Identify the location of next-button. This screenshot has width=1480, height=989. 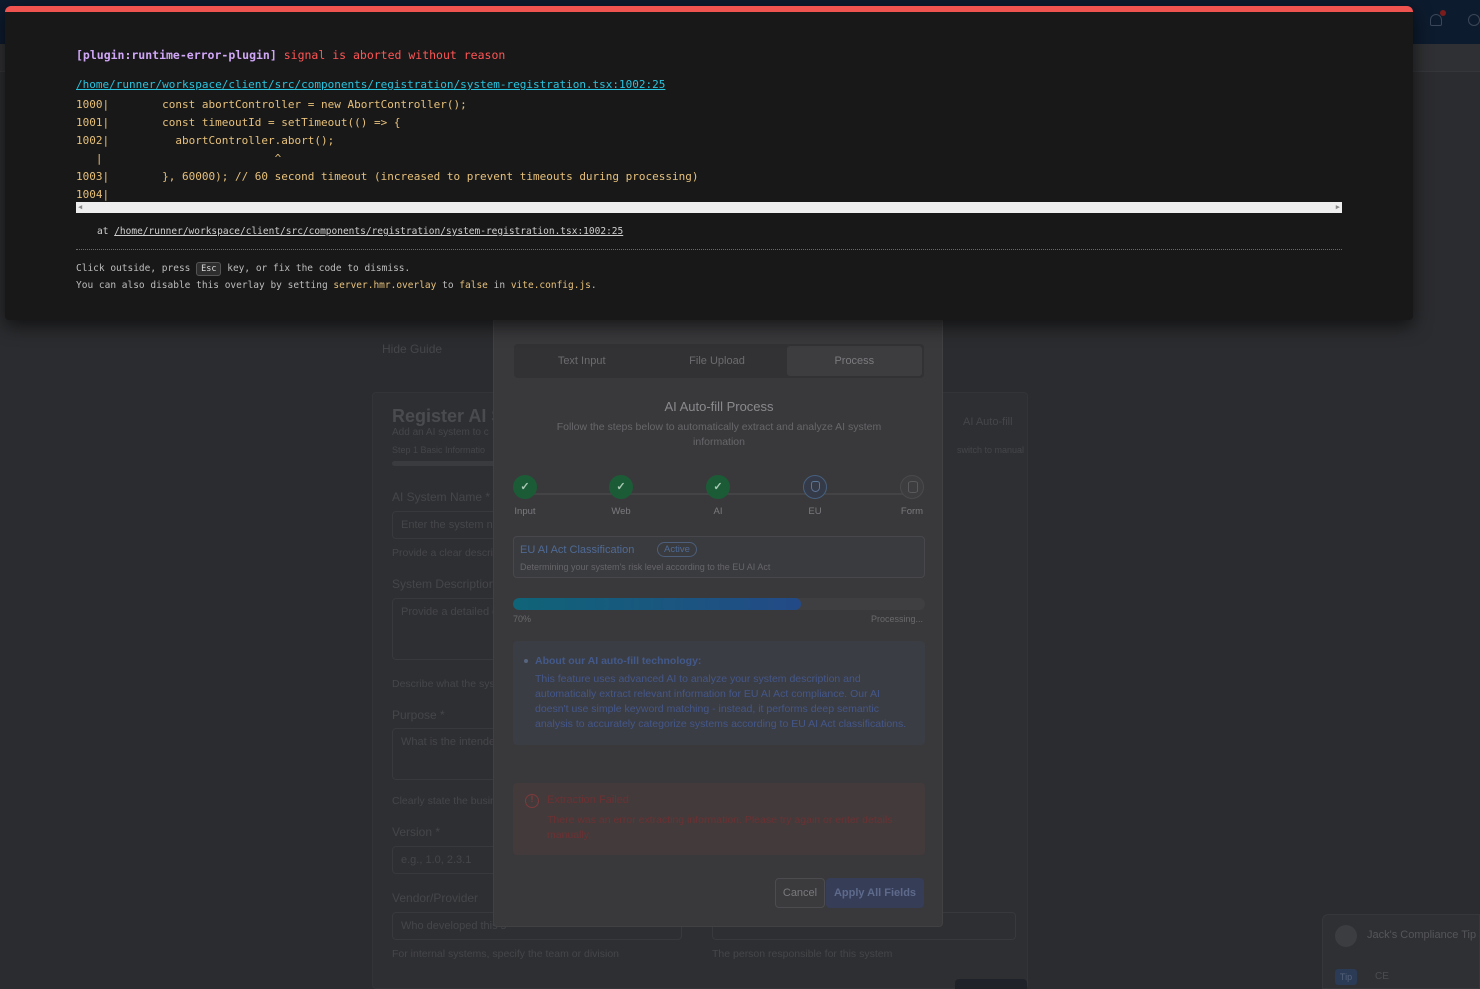
(991, 984).